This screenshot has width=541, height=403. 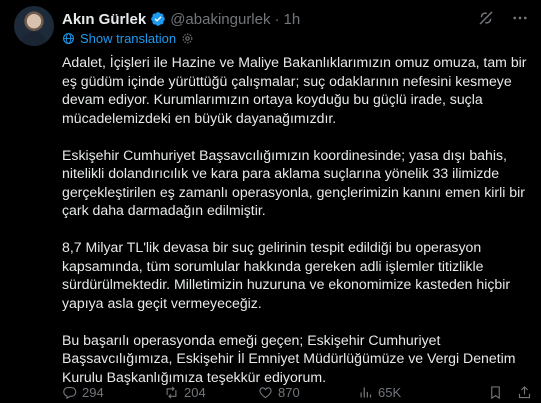 I want to click on show-translation-link: Show translation, so click(x=128, y=38).